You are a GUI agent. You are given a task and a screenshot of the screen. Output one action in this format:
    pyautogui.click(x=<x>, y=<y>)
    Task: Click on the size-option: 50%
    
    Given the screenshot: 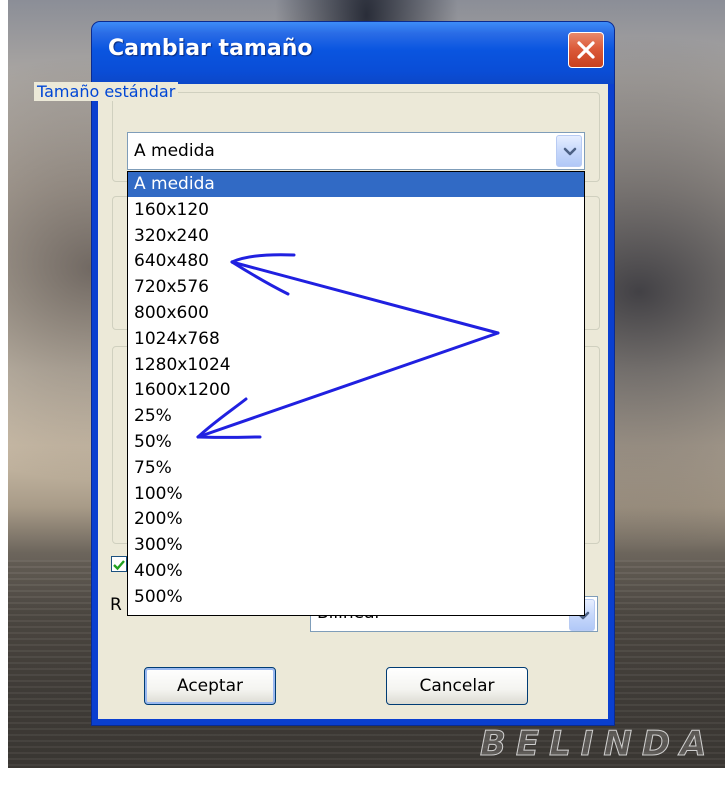 What is the action you would take?
    pyautogui.click(x=356, y=442)
    